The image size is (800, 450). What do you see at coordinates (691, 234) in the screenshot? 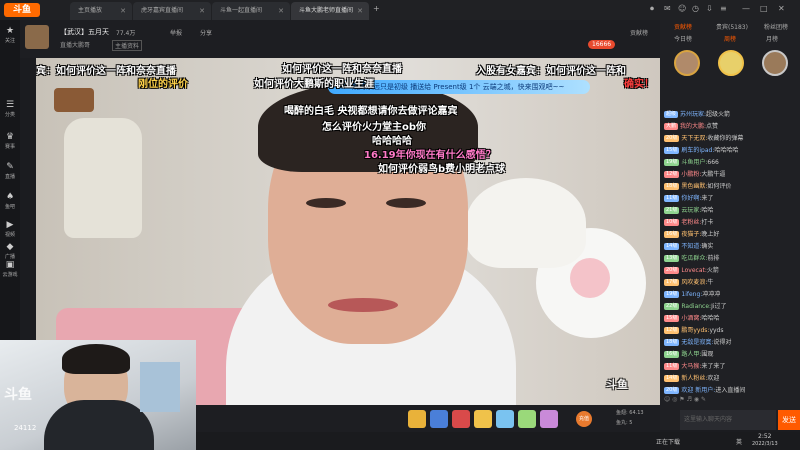
I see `chat-username: 夜猫子:` at bounding box center [691, 234].